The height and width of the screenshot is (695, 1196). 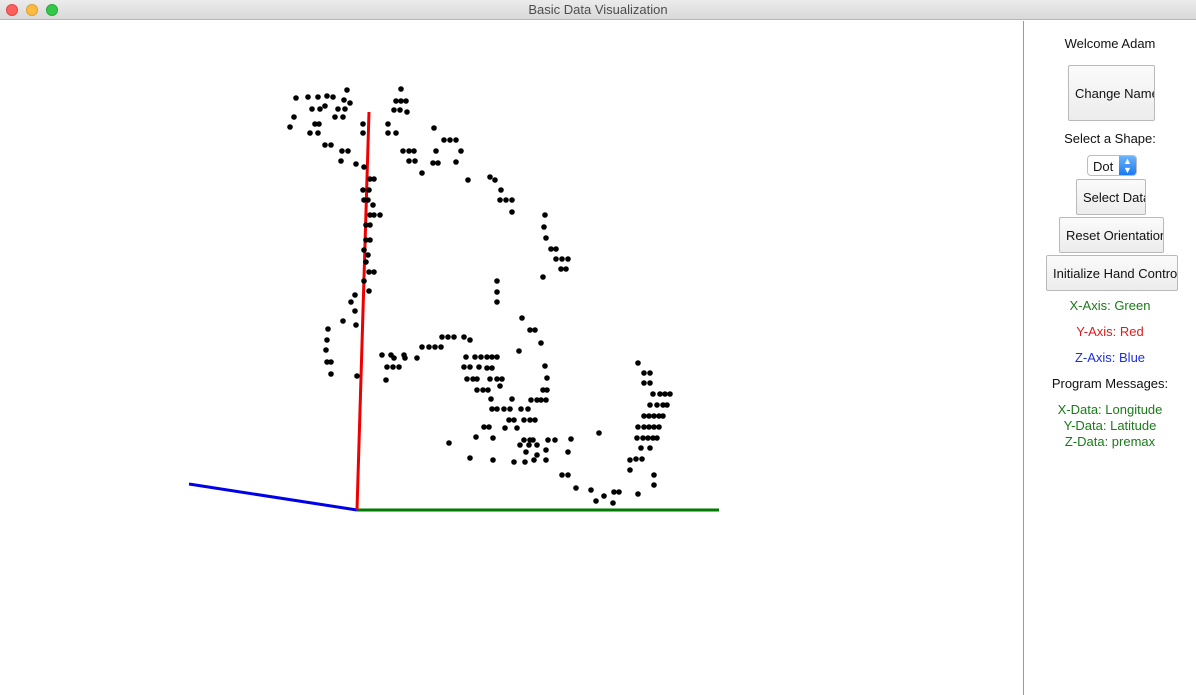 I want to click on chevron-up-down-icon: ▲ ▼, so click(x=1127, y=165).